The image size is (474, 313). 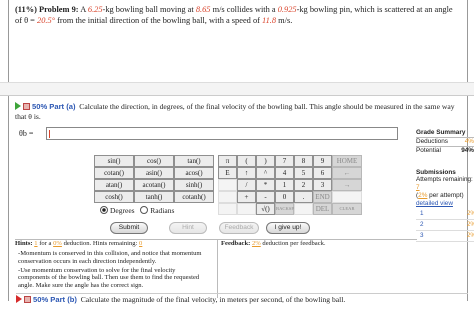 What do you see at coordinates (265, 209) in the screenshot?
I see `keypad-key: √()` at bounding box center [265, 209].